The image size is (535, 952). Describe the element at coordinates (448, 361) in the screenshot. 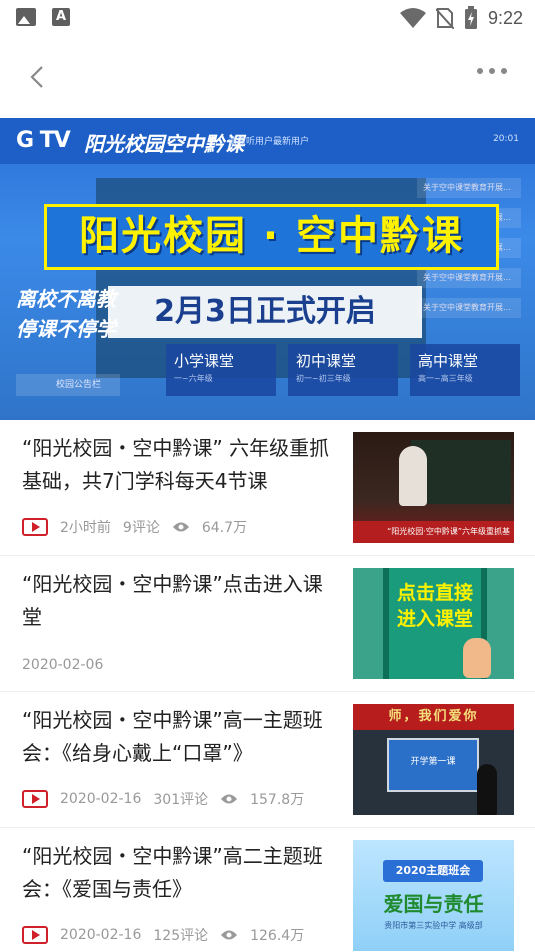

I see `course-card-label: 高中课堂` at that location.